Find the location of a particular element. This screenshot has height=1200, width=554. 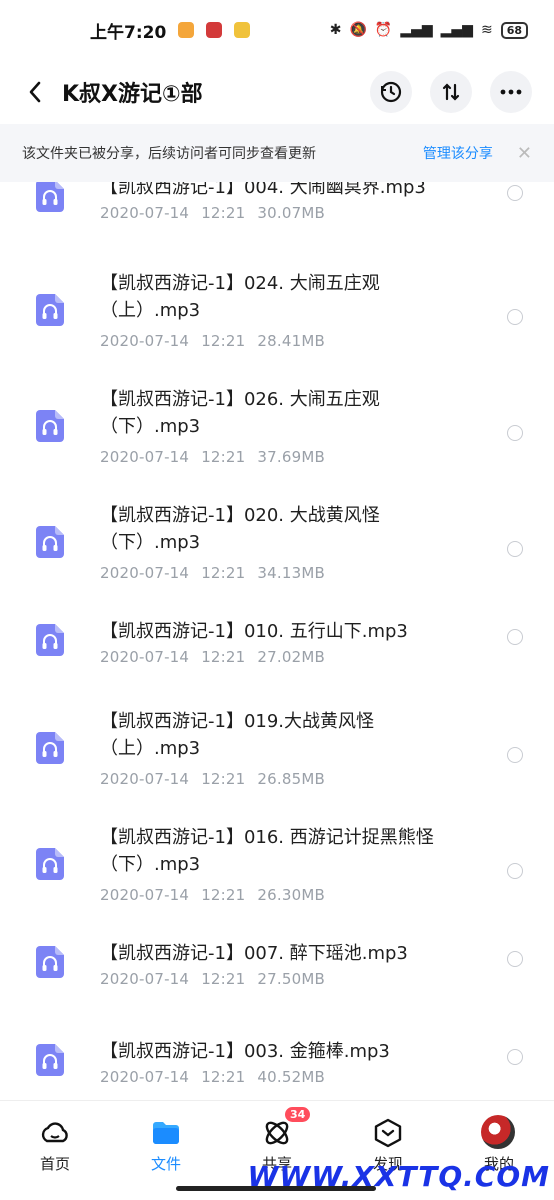

file-meta: 2020-07-14 12:21 30.07MB is located at coordinates (212, 213).